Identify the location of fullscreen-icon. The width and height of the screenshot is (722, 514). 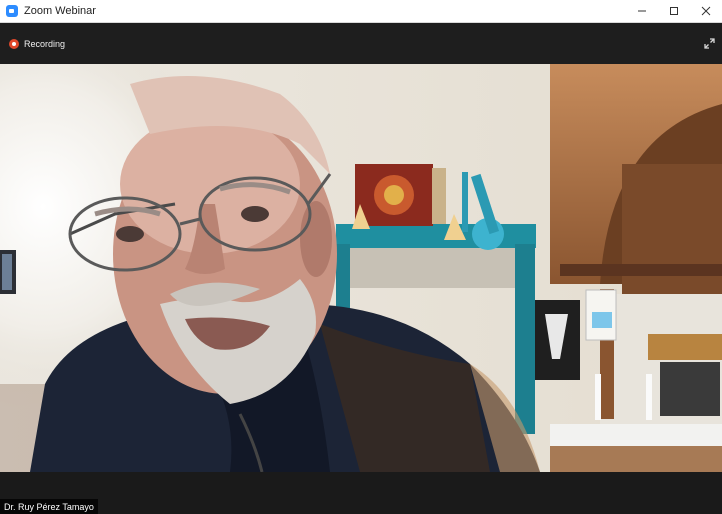
(709, 43).